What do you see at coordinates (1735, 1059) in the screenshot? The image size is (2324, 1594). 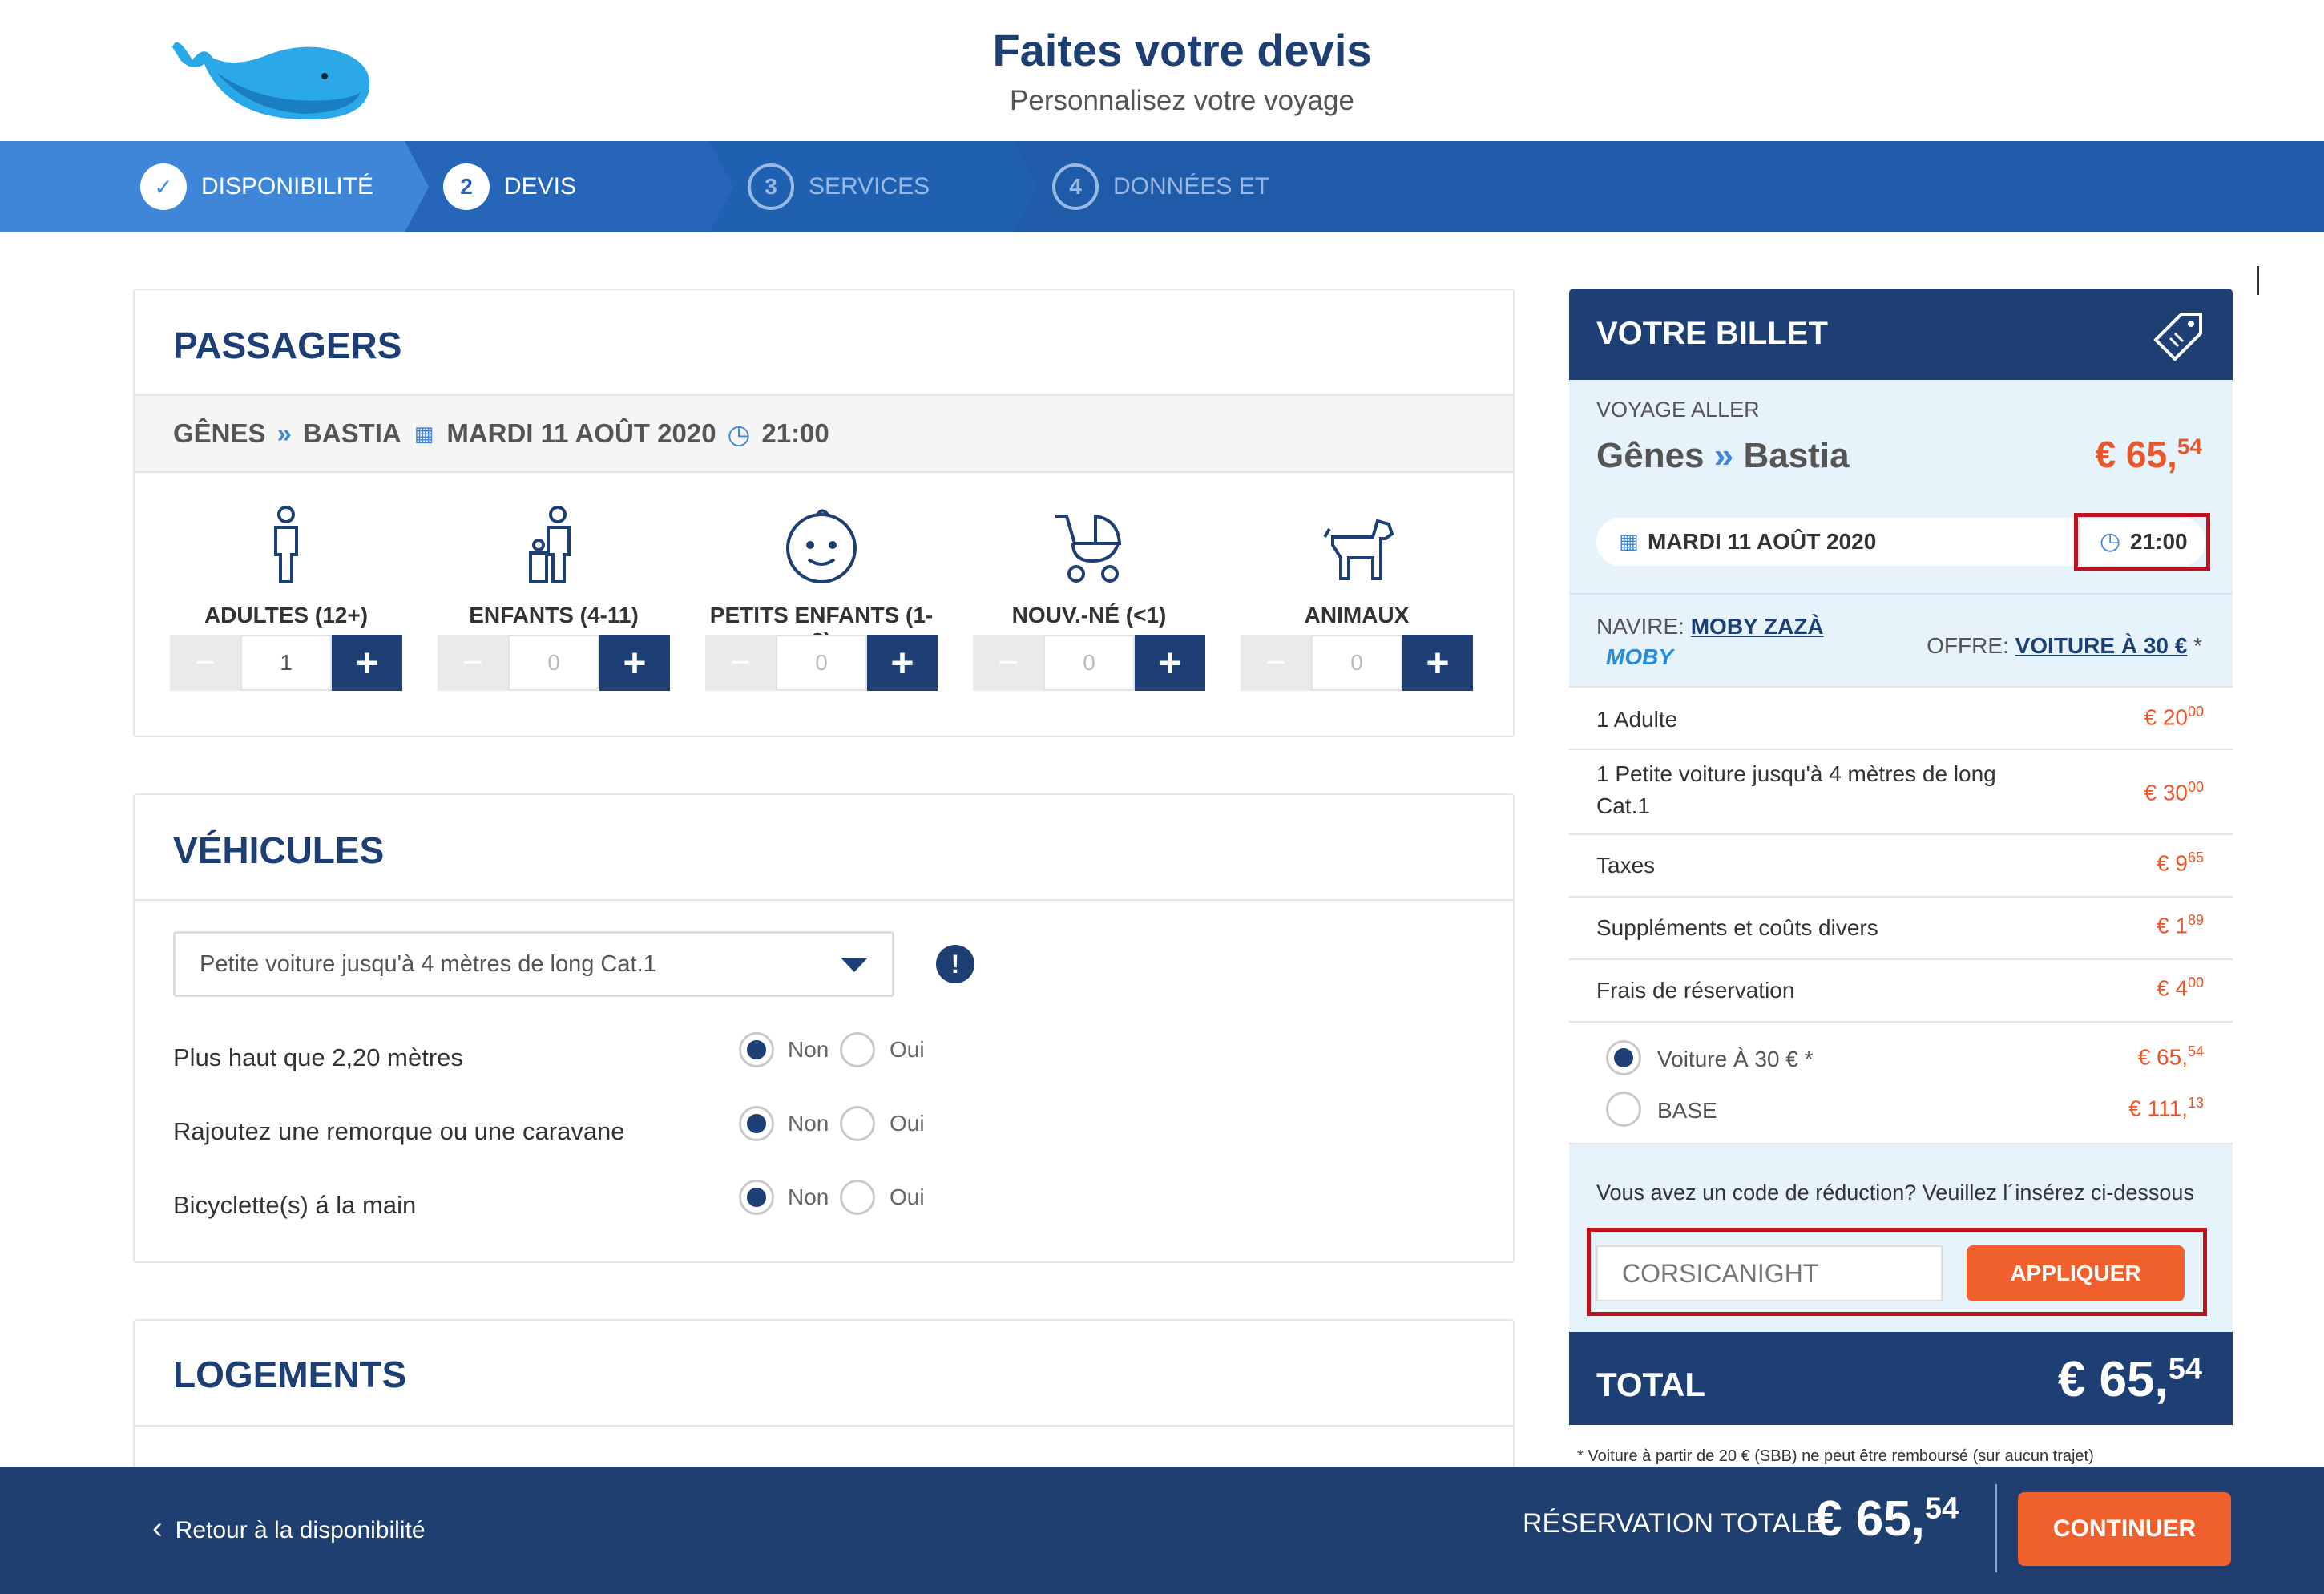 I see `fare-label: Voiture À 30 € *` at bounding box center [1735, 1059].